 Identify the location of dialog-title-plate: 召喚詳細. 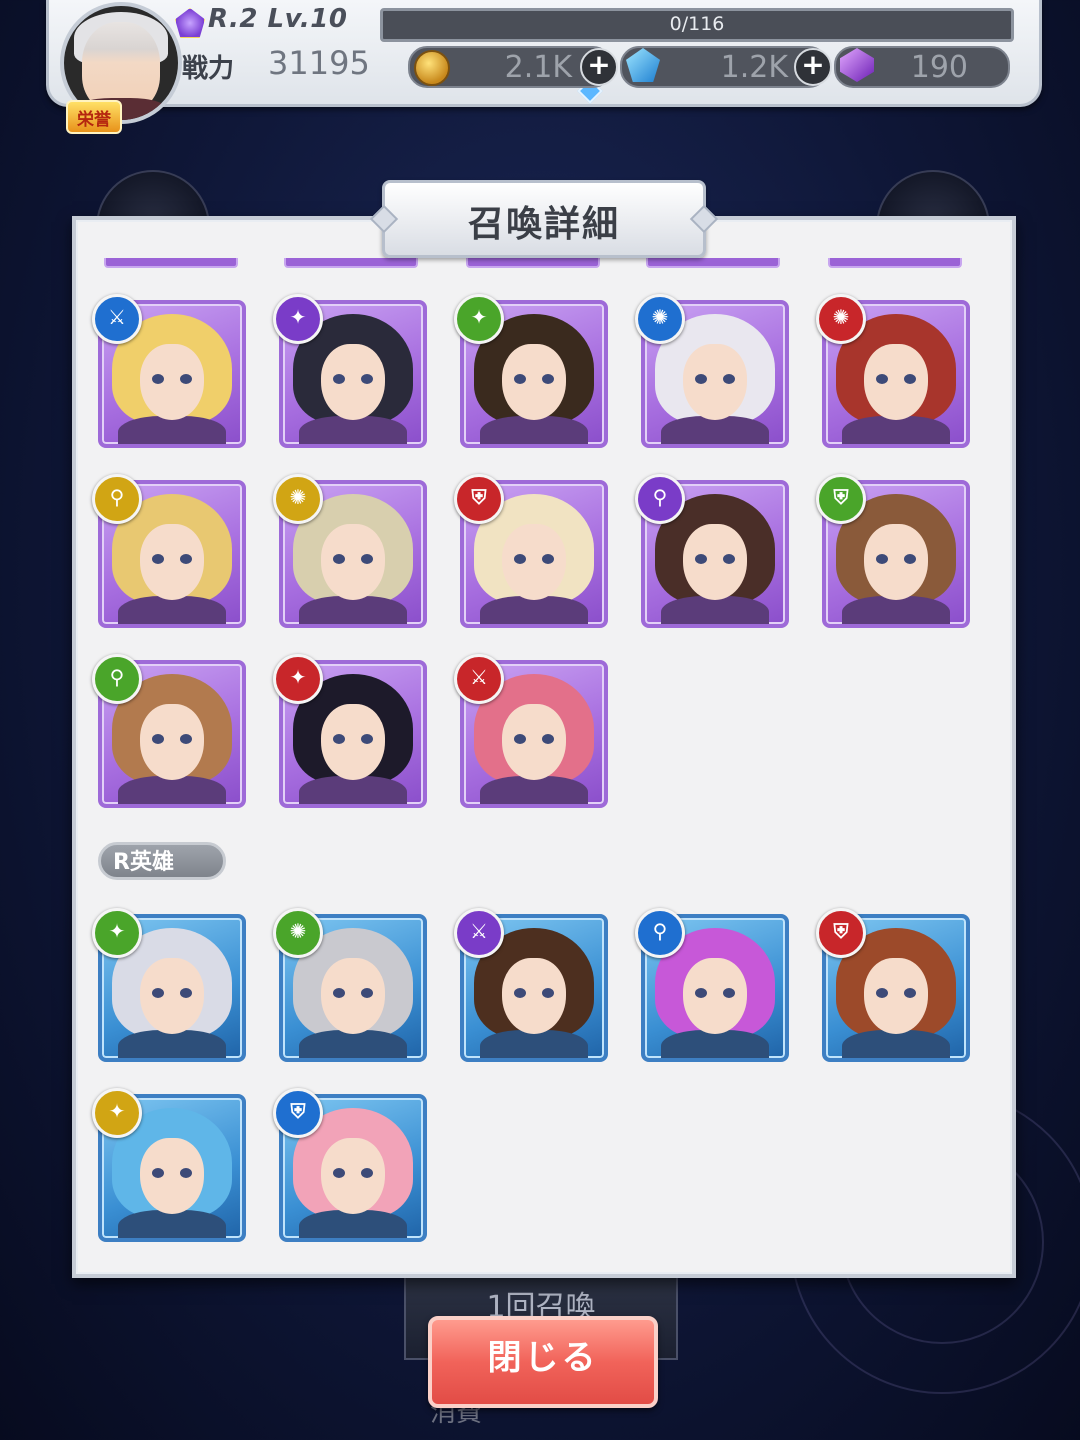
(544, 219).